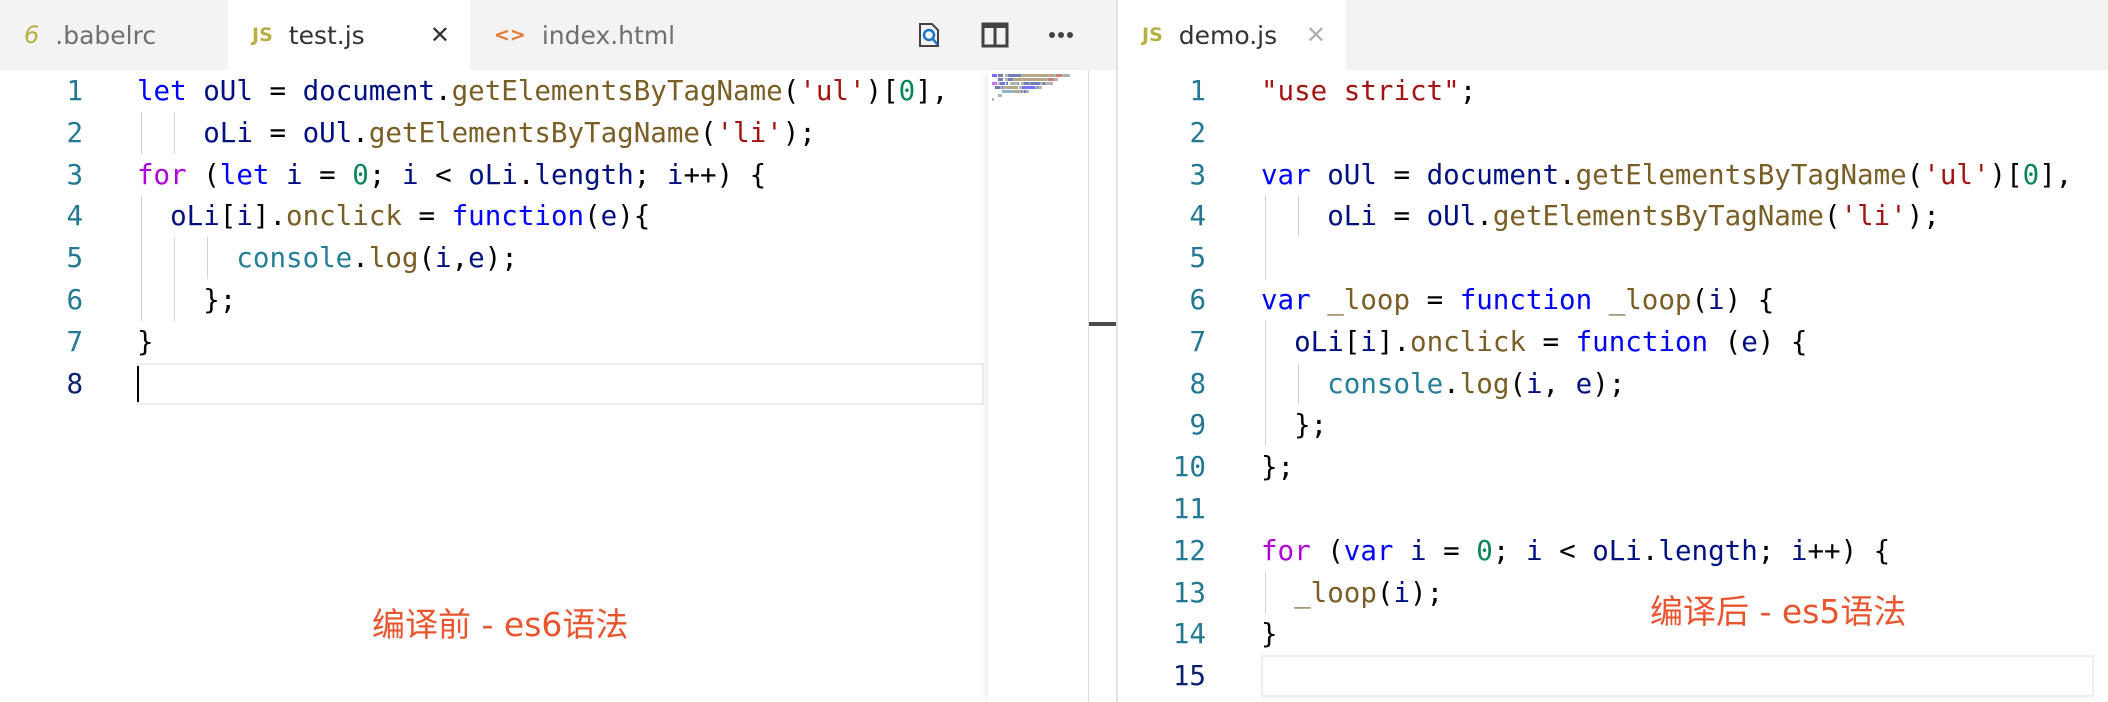  I want to click on code-line: 7}, so click(494, 342).